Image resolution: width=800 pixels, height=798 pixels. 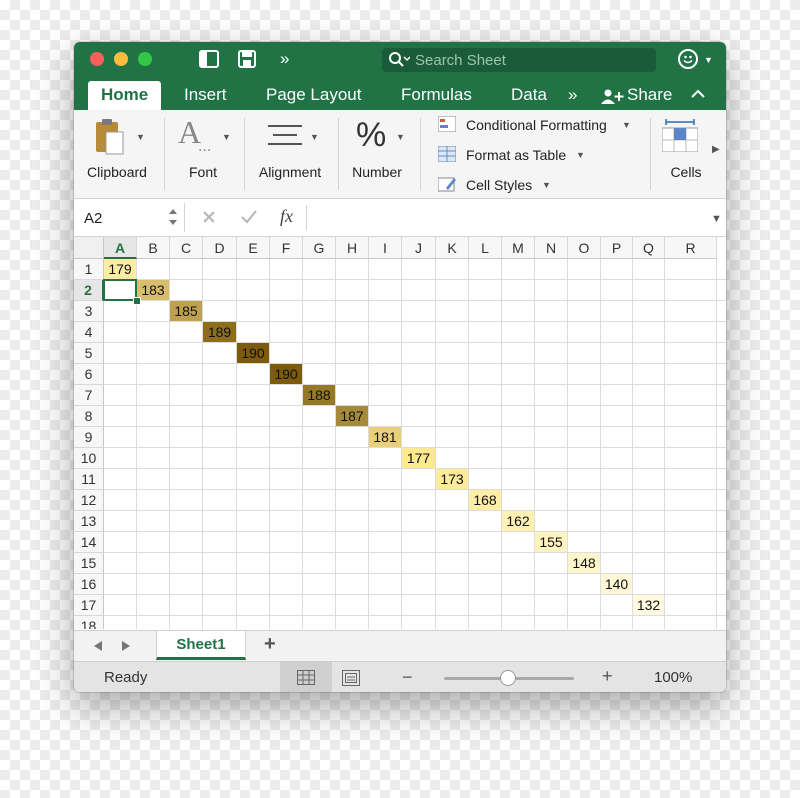 What do you see at coordinates (137, 301) in the screenshot?
I see `fill-handle` at bounding box center [137, 301].